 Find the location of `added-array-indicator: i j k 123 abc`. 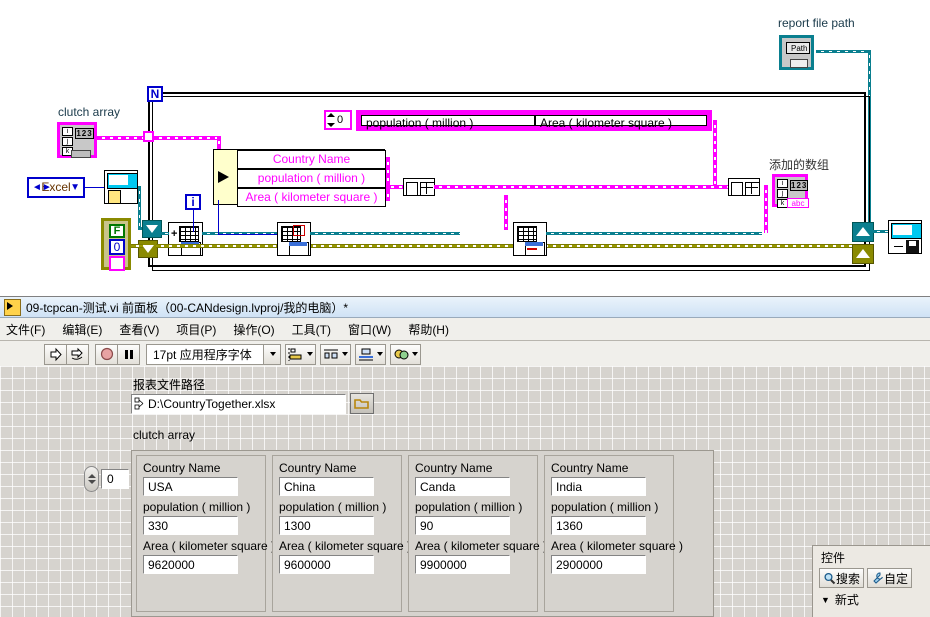

added-array-indicator: i j k 123 abc is located at coordinates (790, 191).